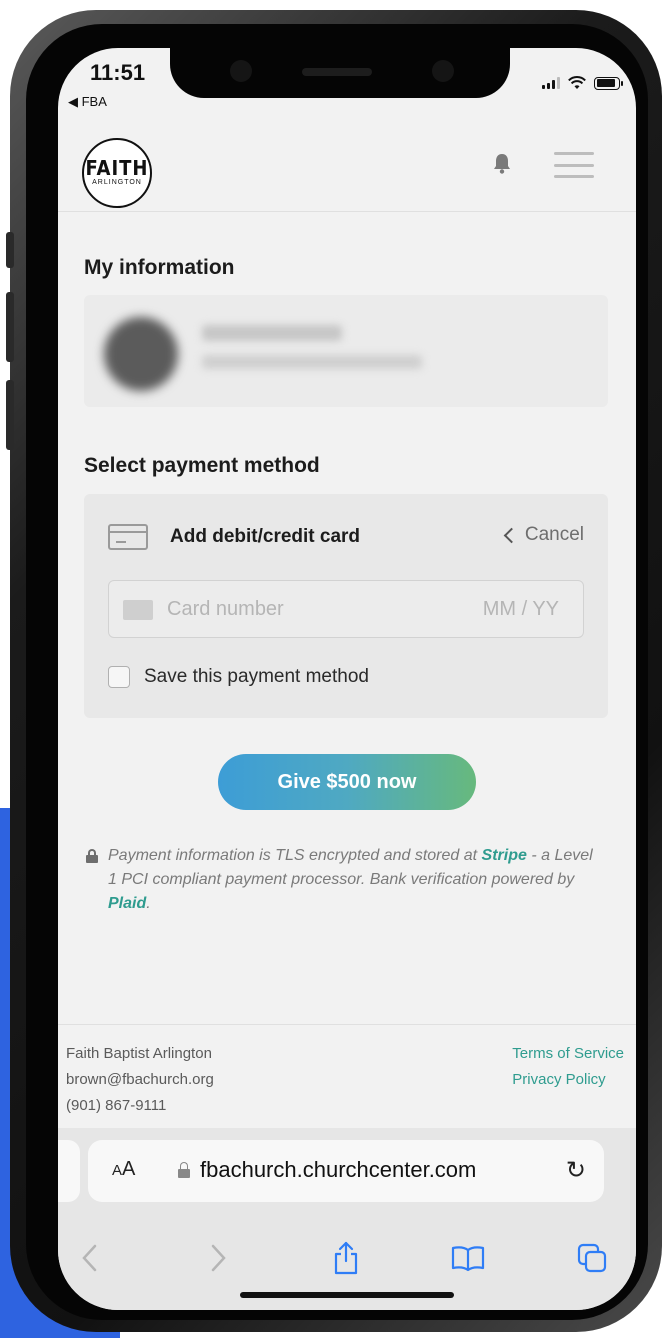 This screenshot has height=1338, width=668. Describe the element at coordinates (128, 537) in the screenshot. I see `credit-card-icon` at that location.